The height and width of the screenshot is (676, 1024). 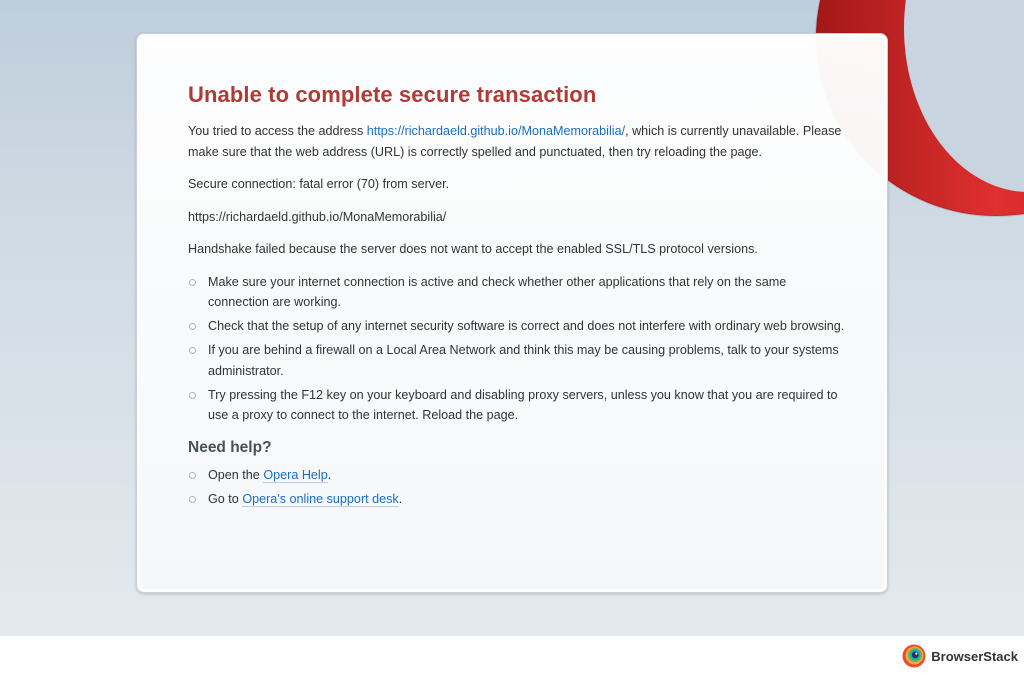 What do you see at coordinates (225, 498) in the screenshot?
I see `help-before: Go to` at bounding box center [225, 498].